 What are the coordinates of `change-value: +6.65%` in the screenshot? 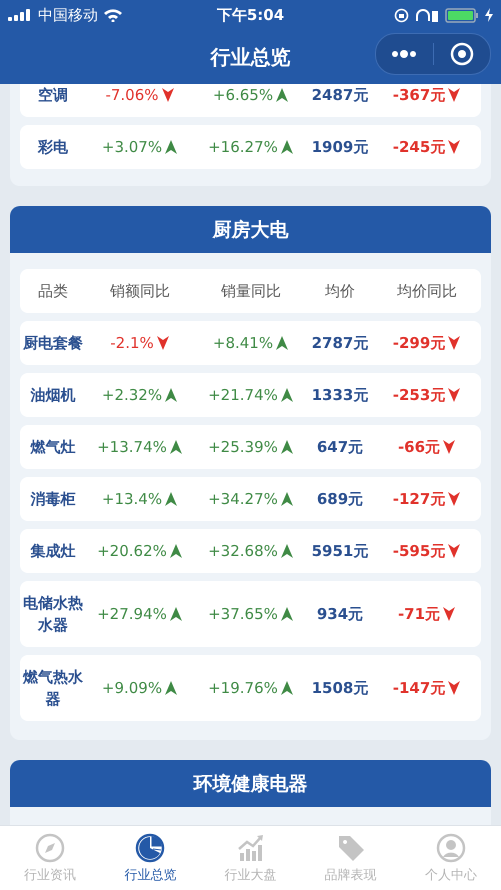 It's located at (243, 95).